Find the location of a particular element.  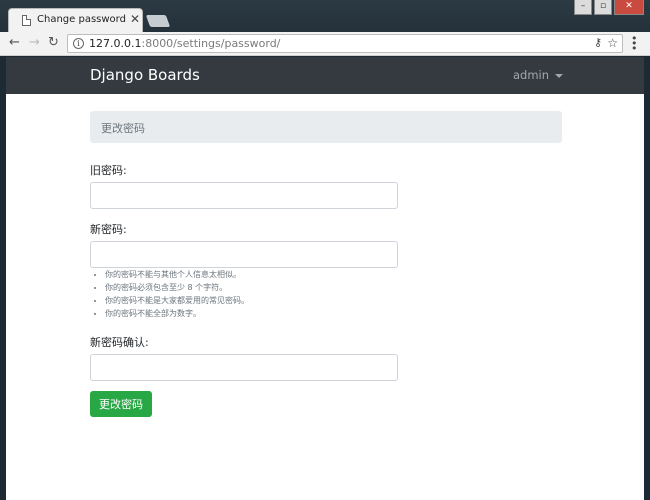

brand-link: Django Boards is located at coordinates (145, 75).